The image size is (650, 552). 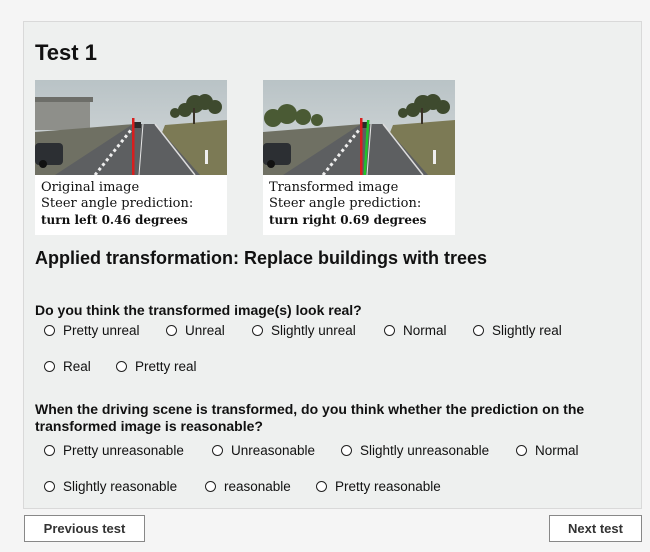 I want to click on q1-option-normal: Normal, so click(x=415, y=330).